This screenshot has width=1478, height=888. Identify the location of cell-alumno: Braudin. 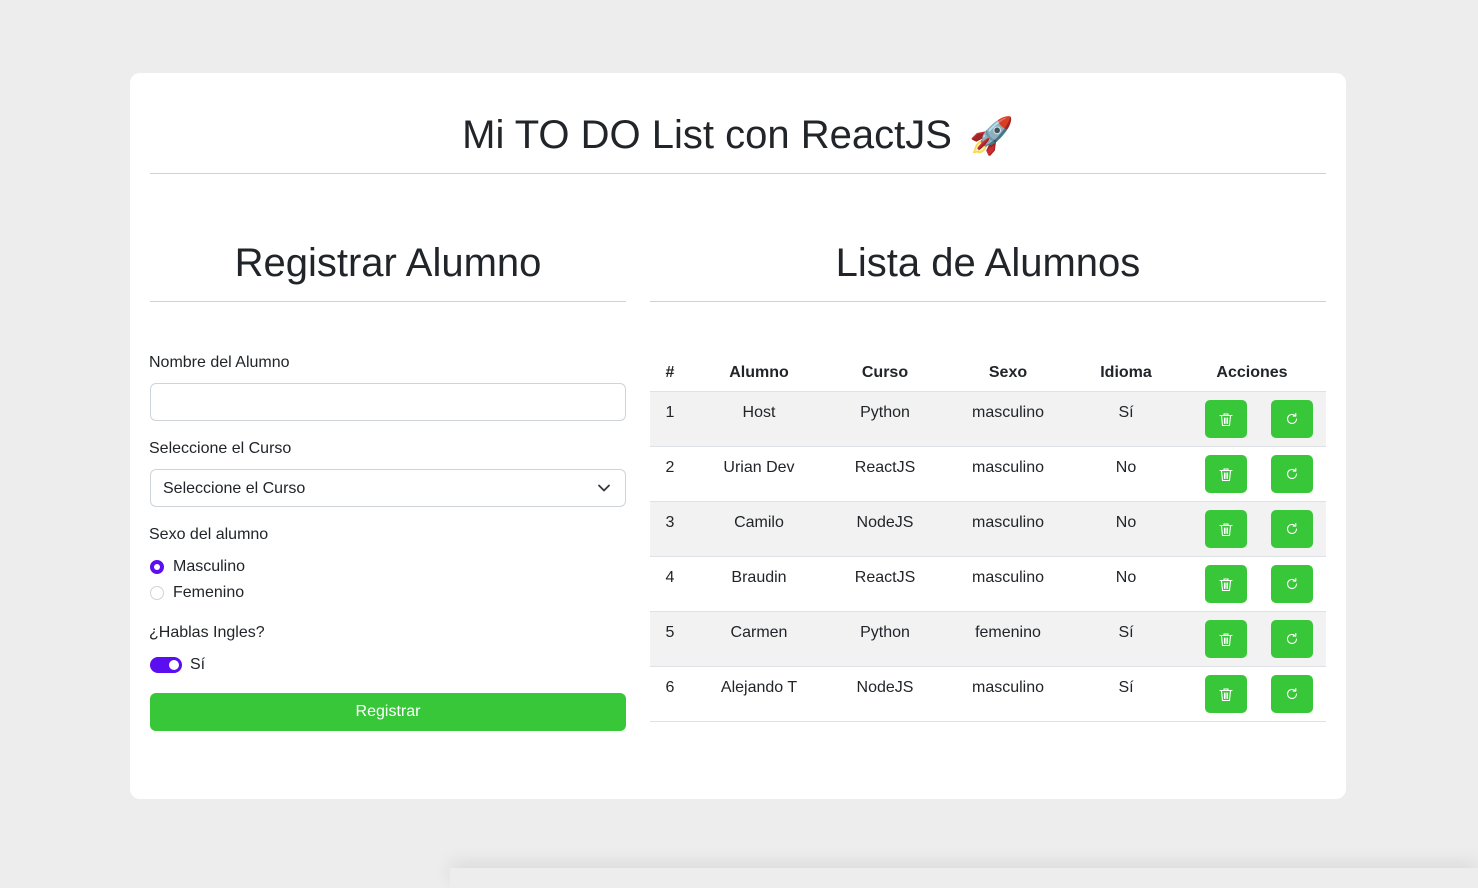
(759, 584).